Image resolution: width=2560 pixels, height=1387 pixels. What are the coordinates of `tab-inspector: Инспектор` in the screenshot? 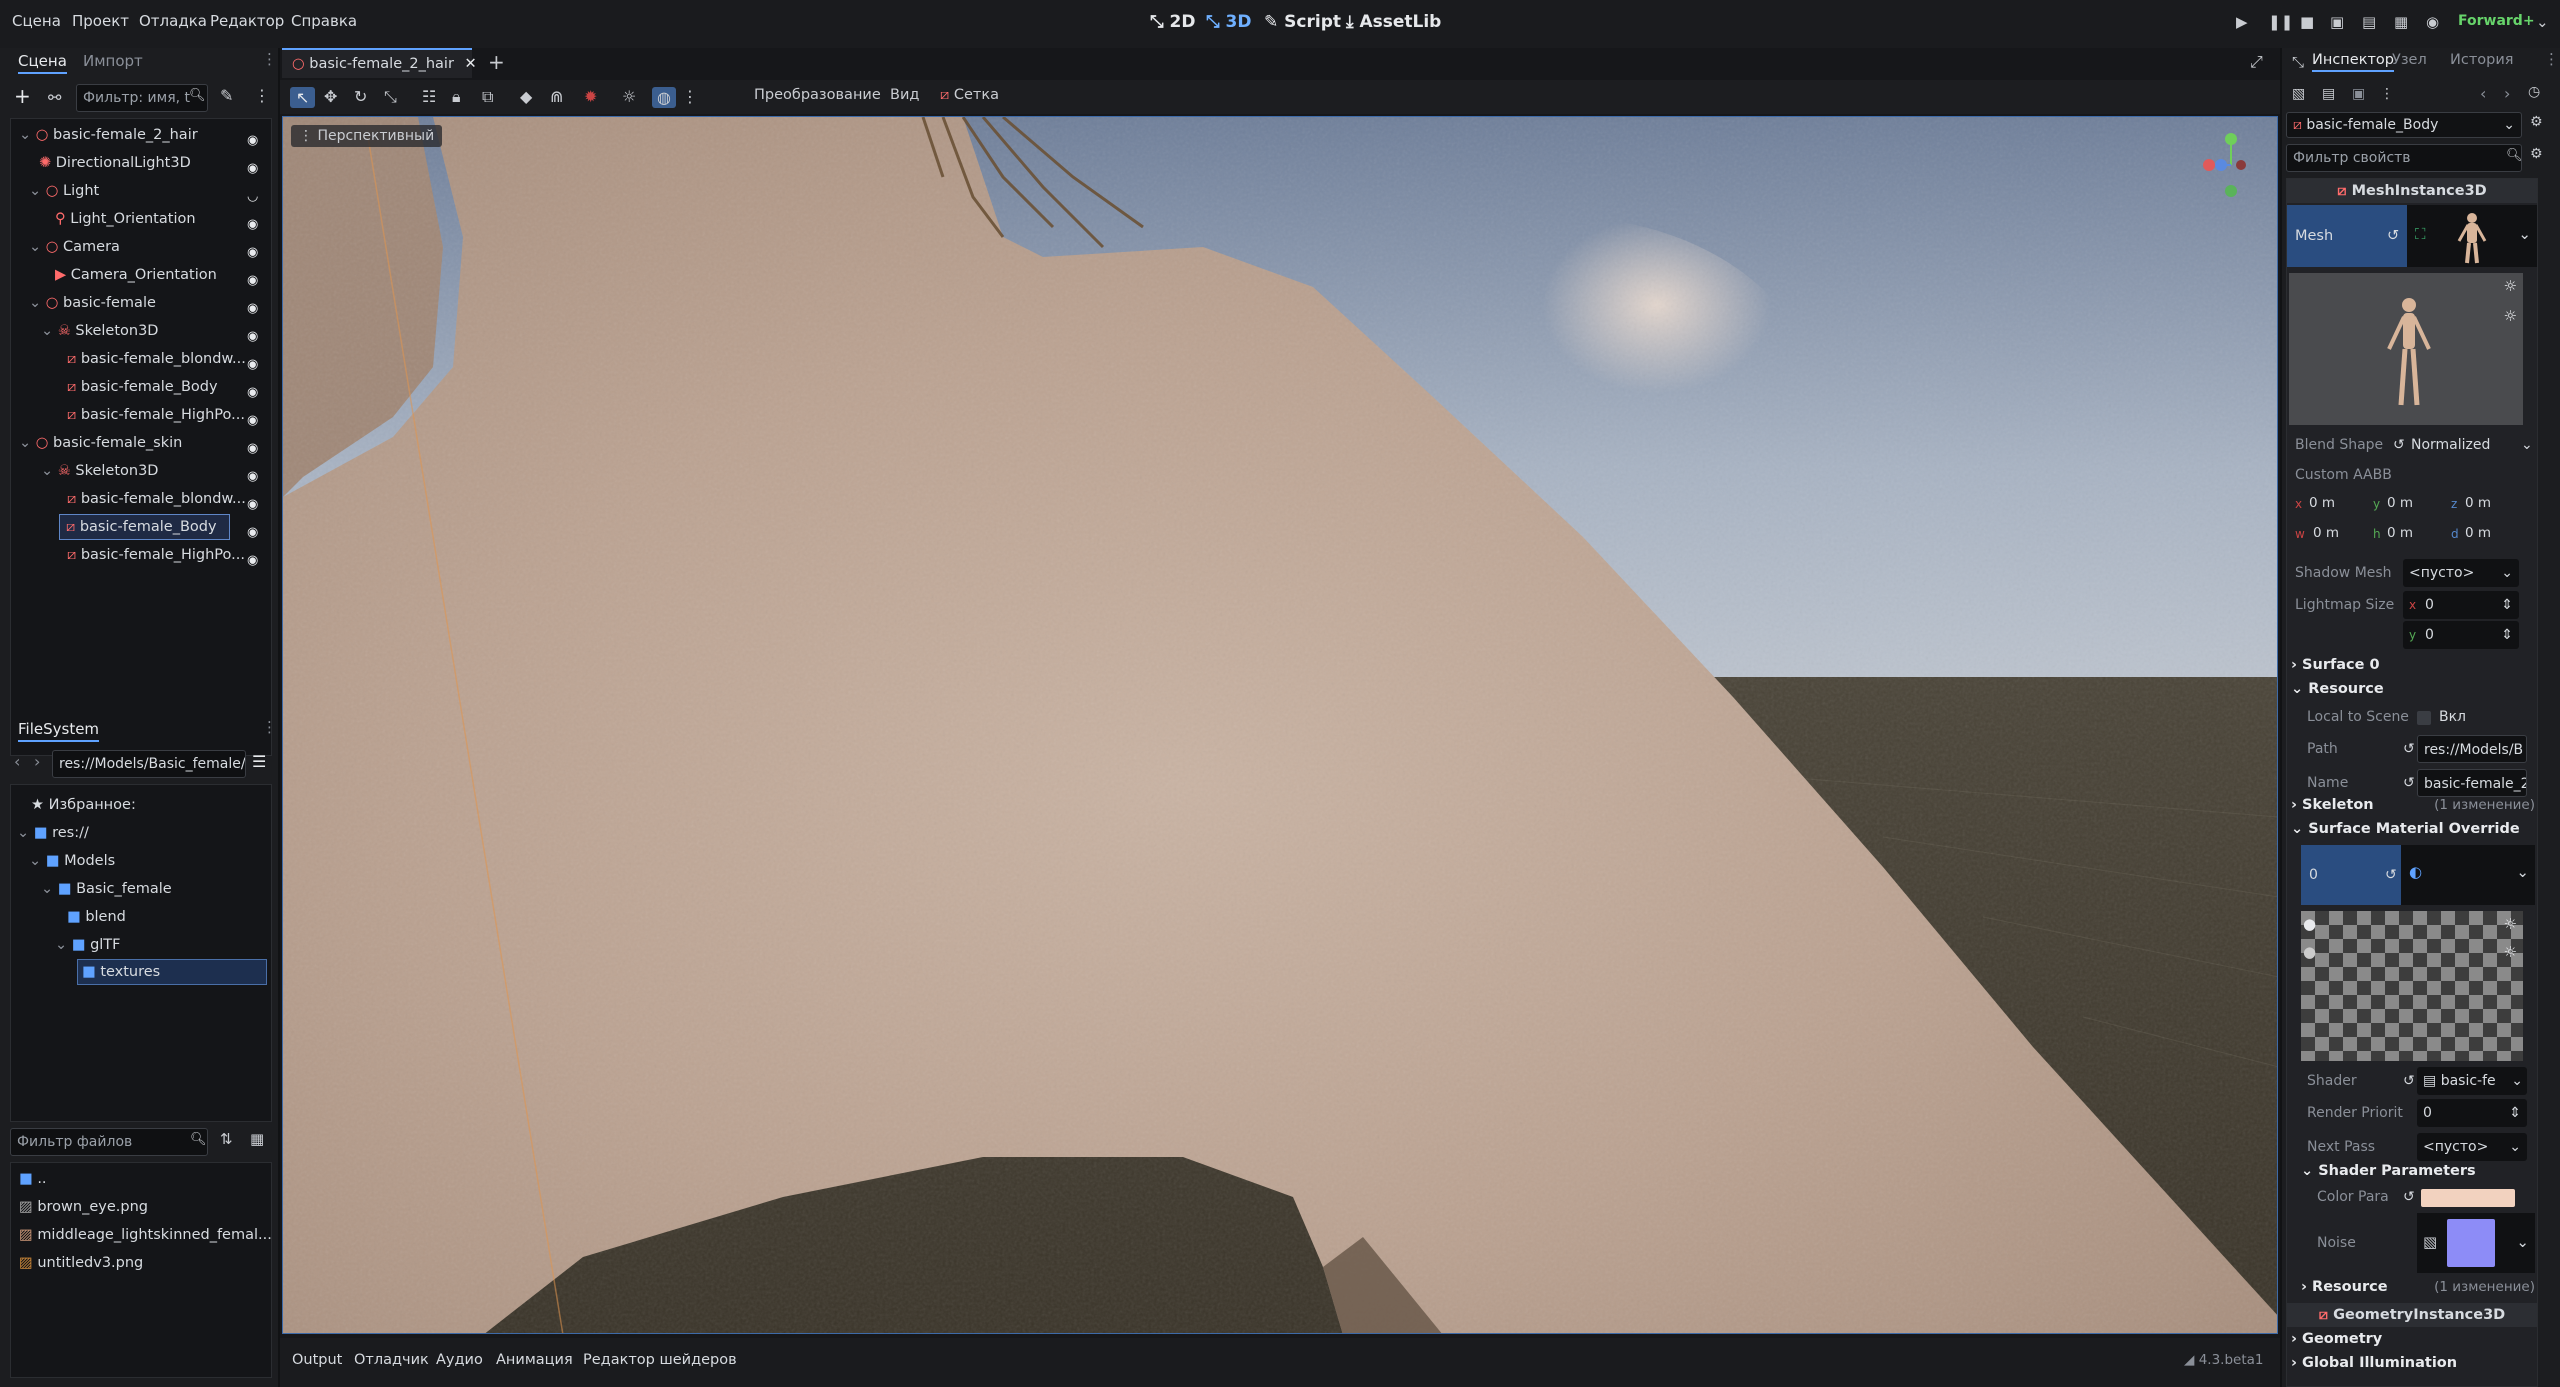 It's located at (2353, 62).